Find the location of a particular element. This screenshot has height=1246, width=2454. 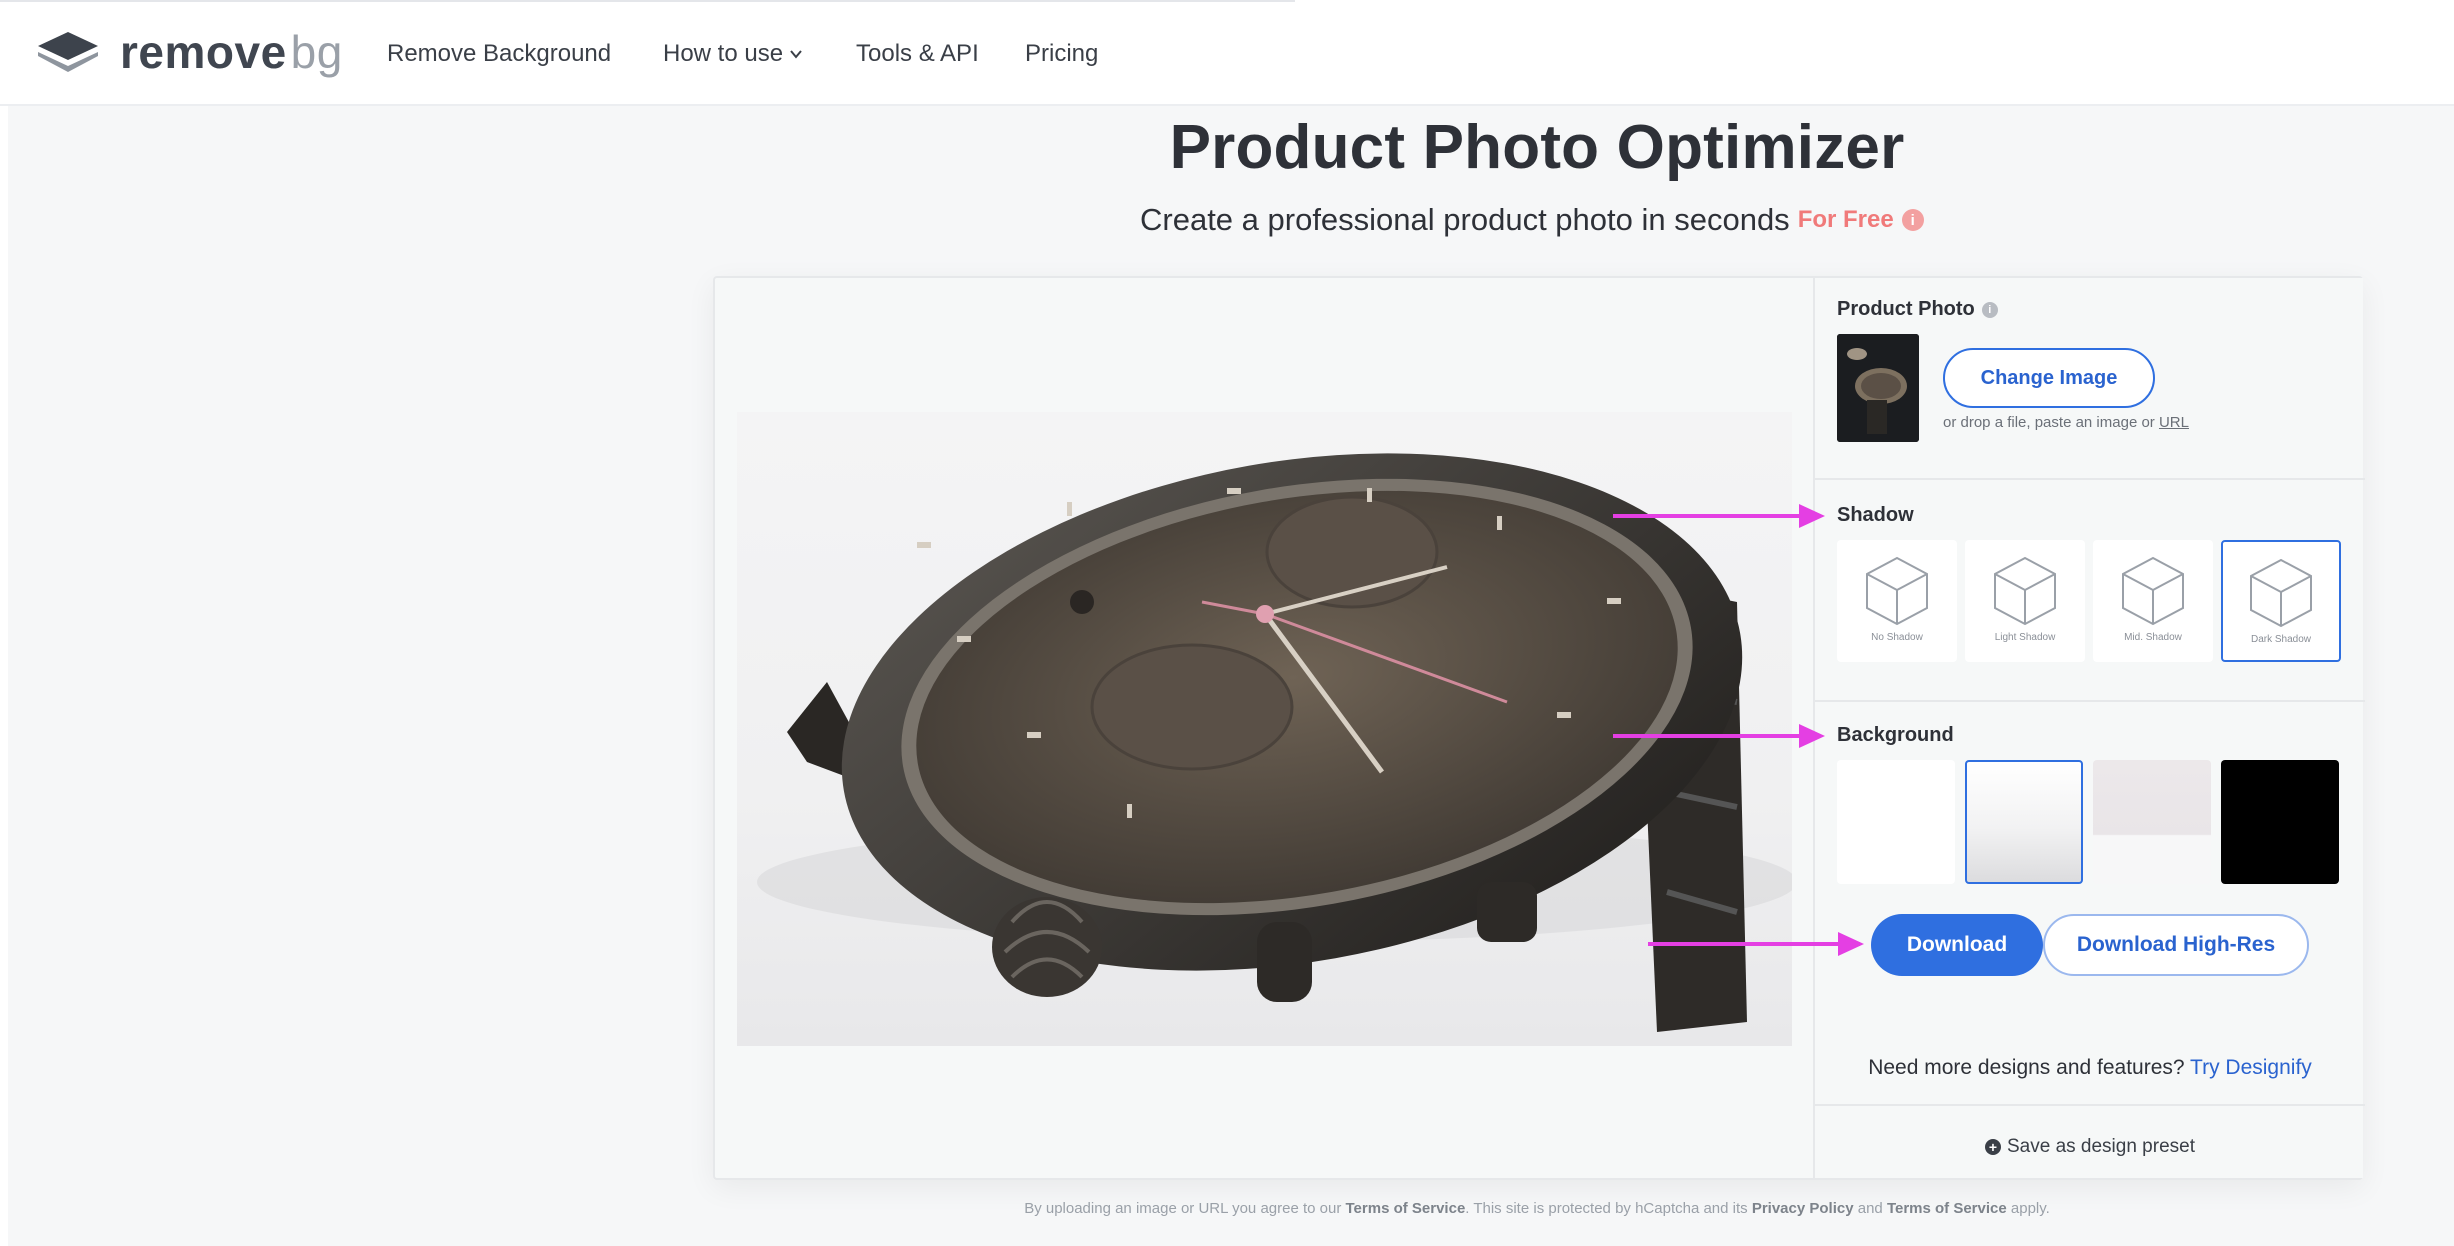

background-option-white is located at coordinates (1896, 822).